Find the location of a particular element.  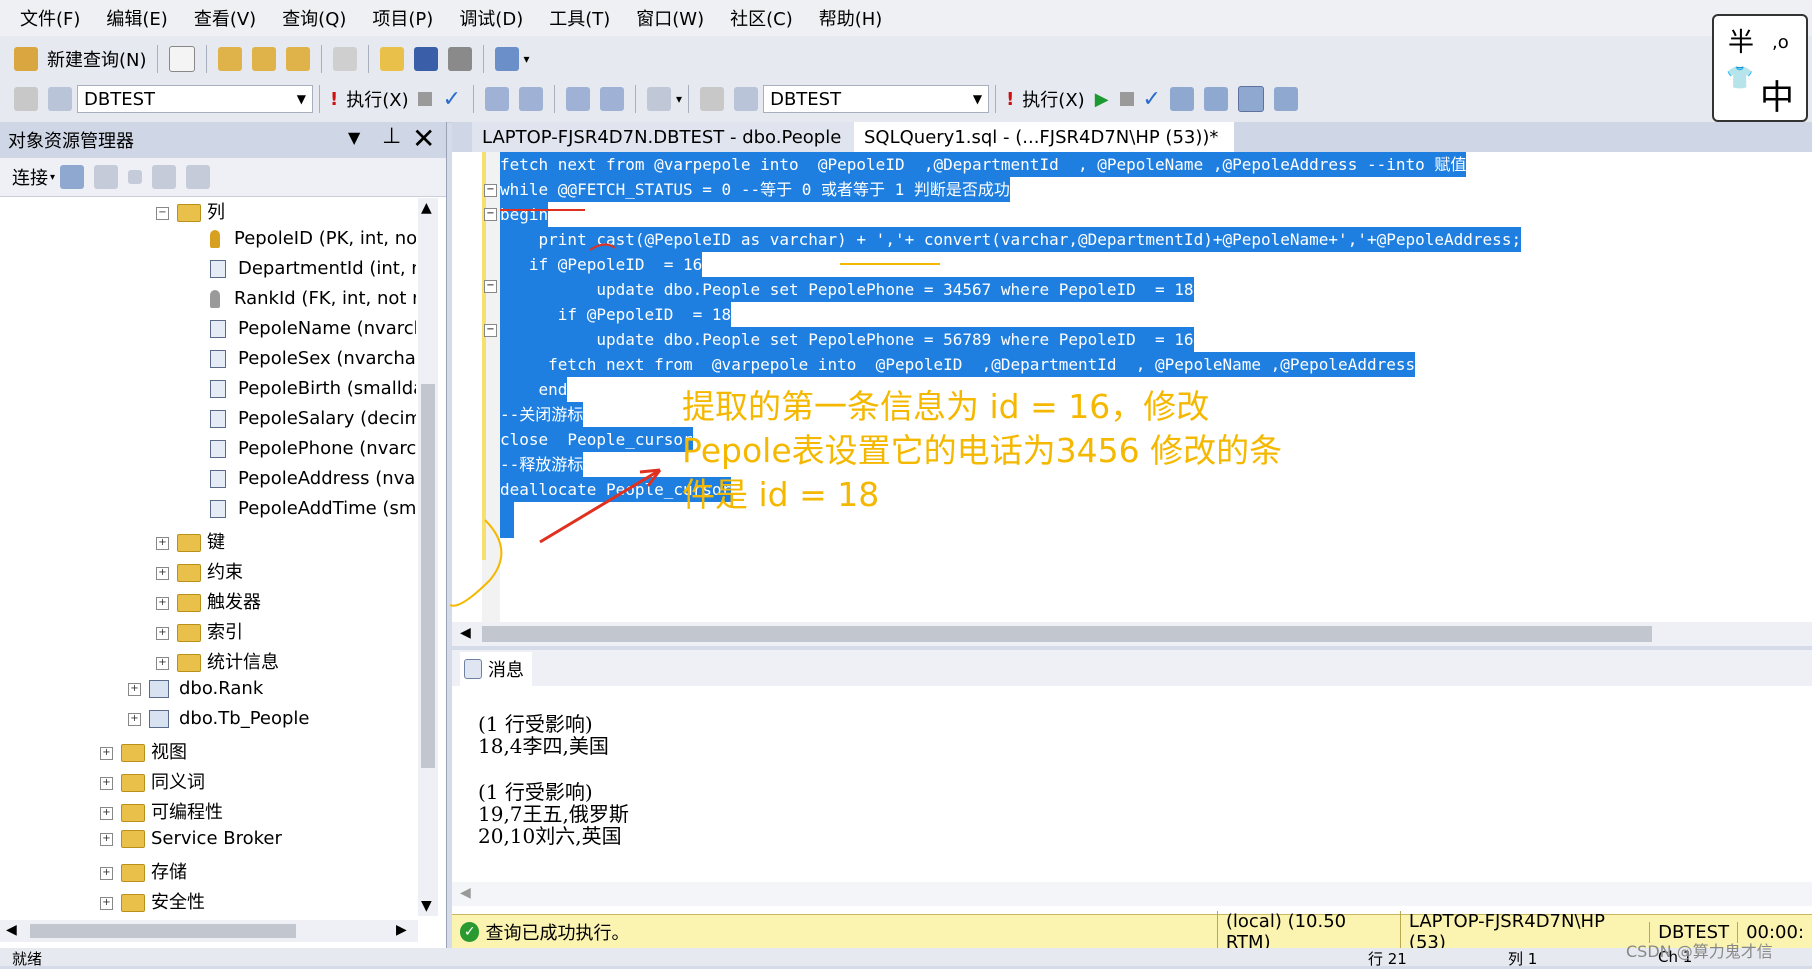

messages-horizontal-scrollbar: ◀ is located at coordinates (1132, 894).